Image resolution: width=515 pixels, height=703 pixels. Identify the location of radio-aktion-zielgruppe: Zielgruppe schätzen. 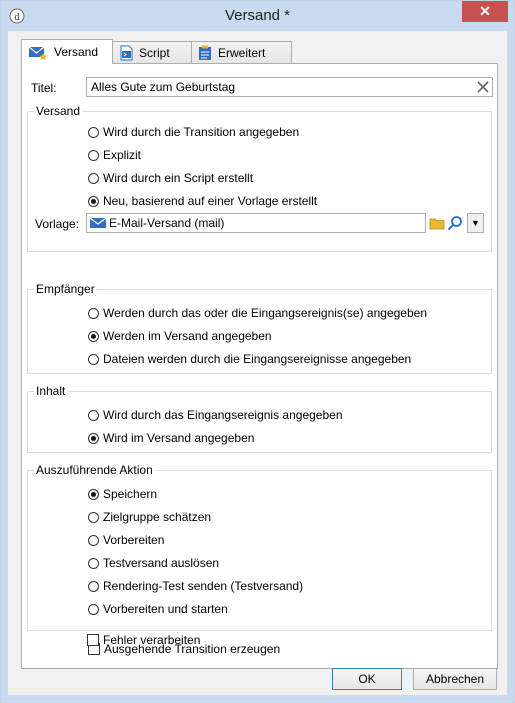
(149, 517).